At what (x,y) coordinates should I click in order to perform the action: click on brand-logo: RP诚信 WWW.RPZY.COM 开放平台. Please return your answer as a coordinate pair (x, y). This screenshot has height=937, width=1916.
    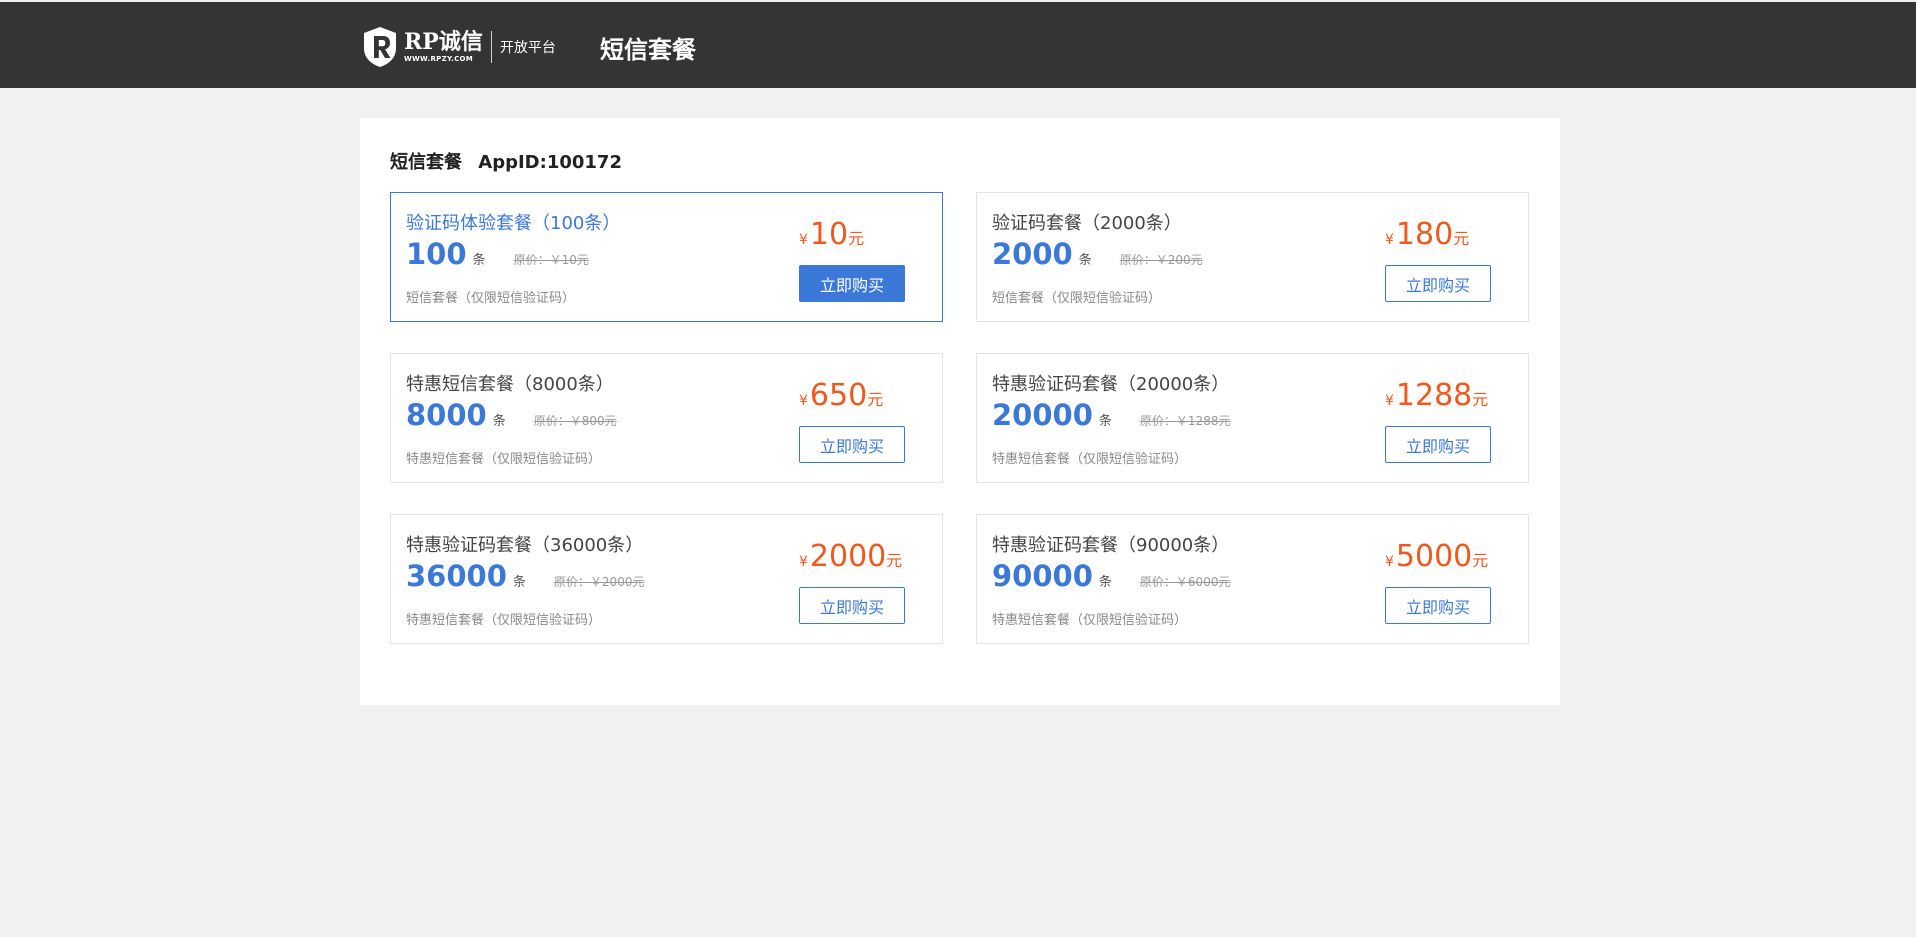
    Looking at the image, I should click on (459, 47).